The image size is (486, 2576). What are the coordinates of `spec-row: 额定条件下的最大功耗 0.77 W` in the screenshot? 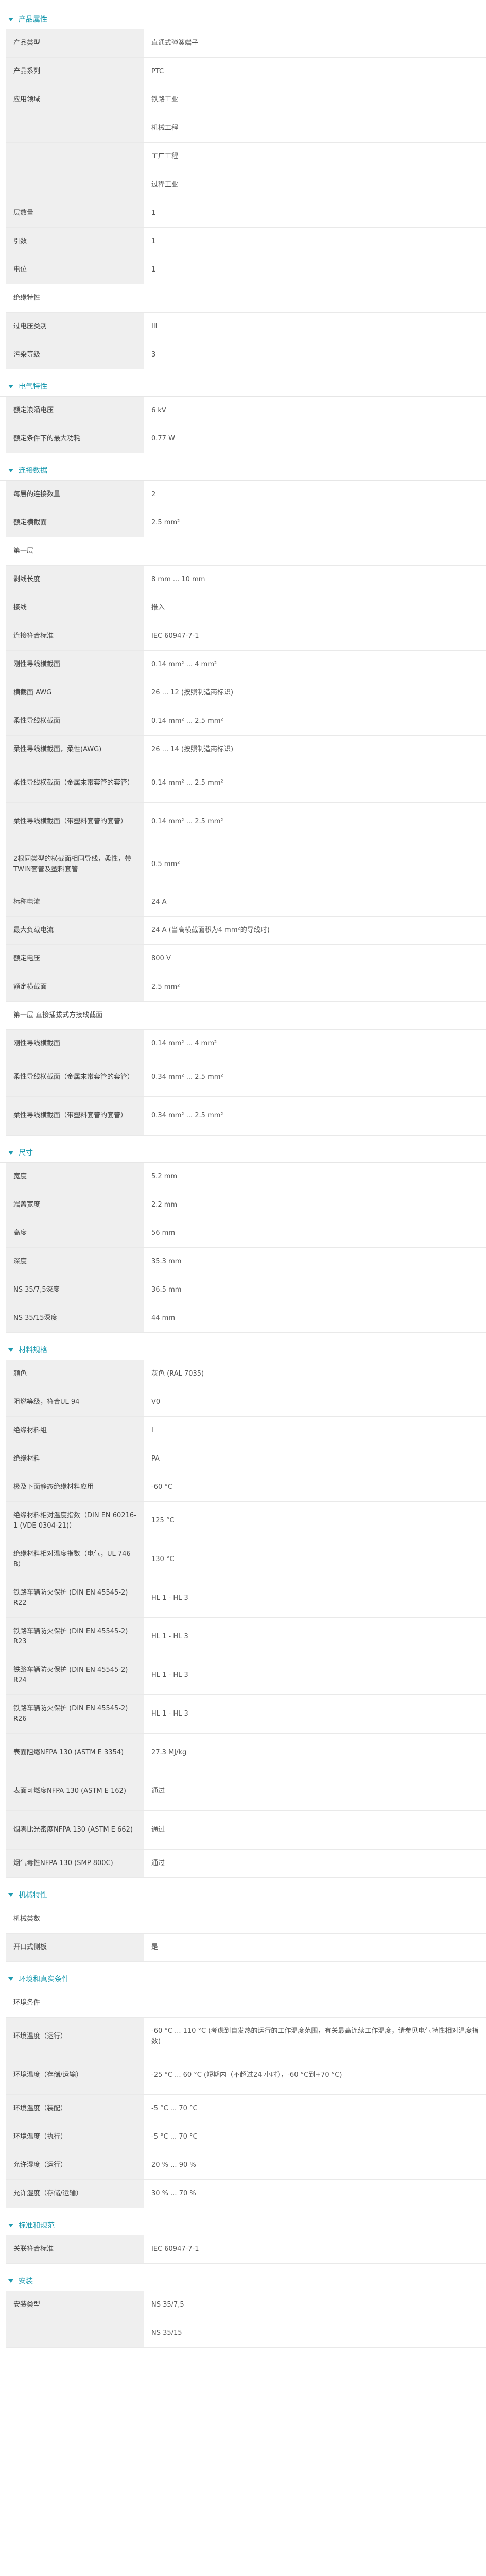 It's located at (246, 439).